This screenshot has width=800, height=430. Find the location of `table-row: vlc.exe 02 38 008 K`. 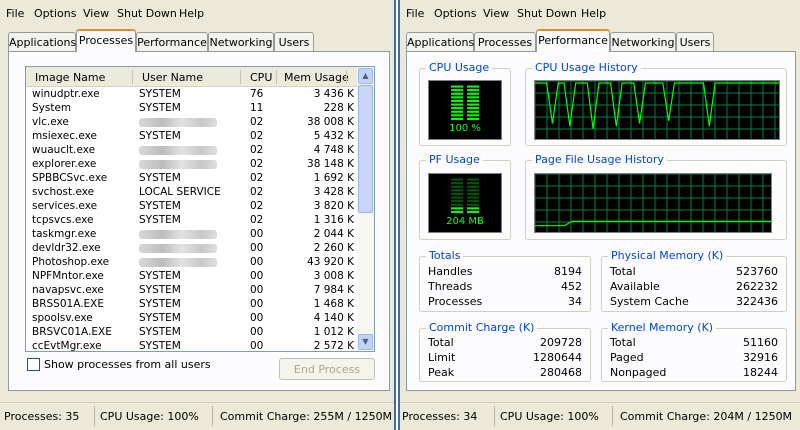

table-row: vlc.exe 02 38 008 K is located at coordinates (192, 123).